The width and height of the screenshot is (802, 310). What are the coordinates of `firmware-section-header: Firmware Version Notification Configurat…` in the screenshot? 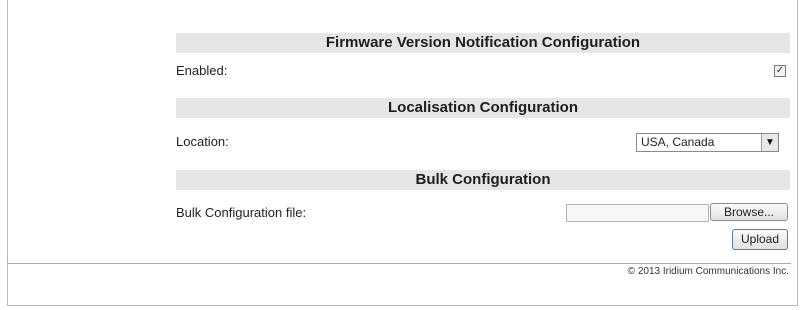 It's located at (483, 43).